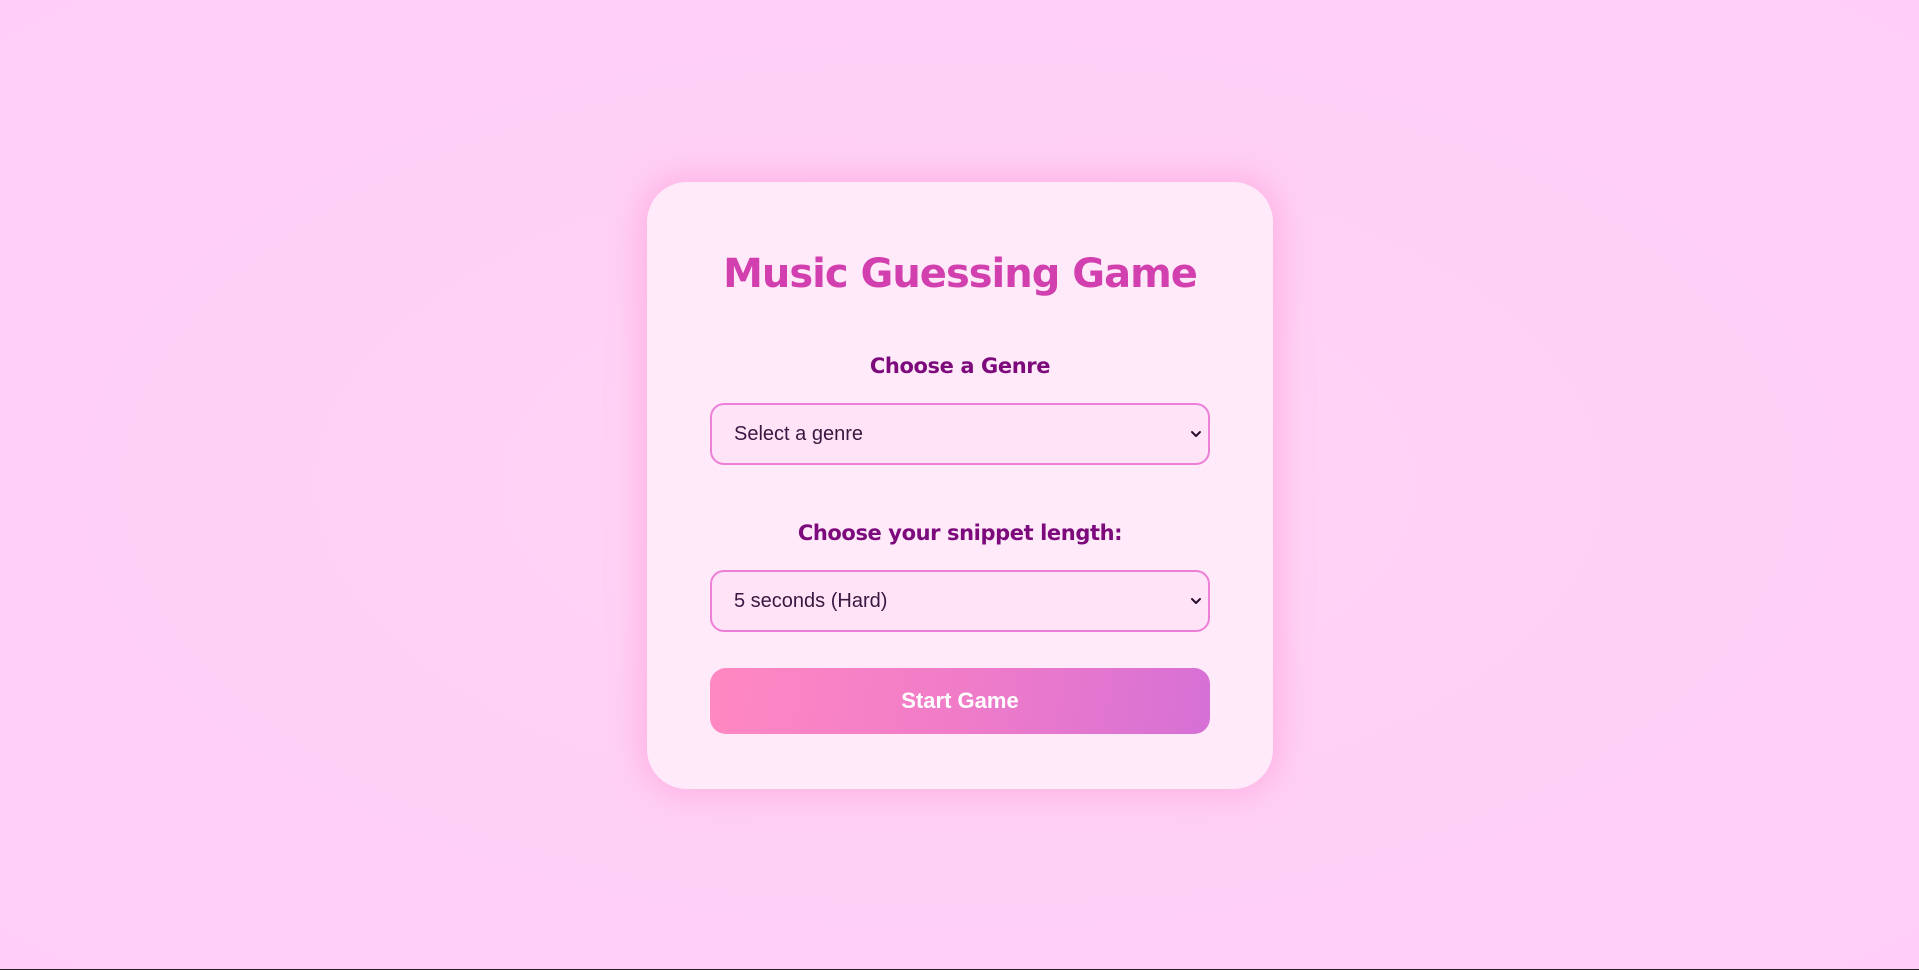 The image size is (1919, 970). I want to click on page-title: Music Guessing Game, so click(960, 274).